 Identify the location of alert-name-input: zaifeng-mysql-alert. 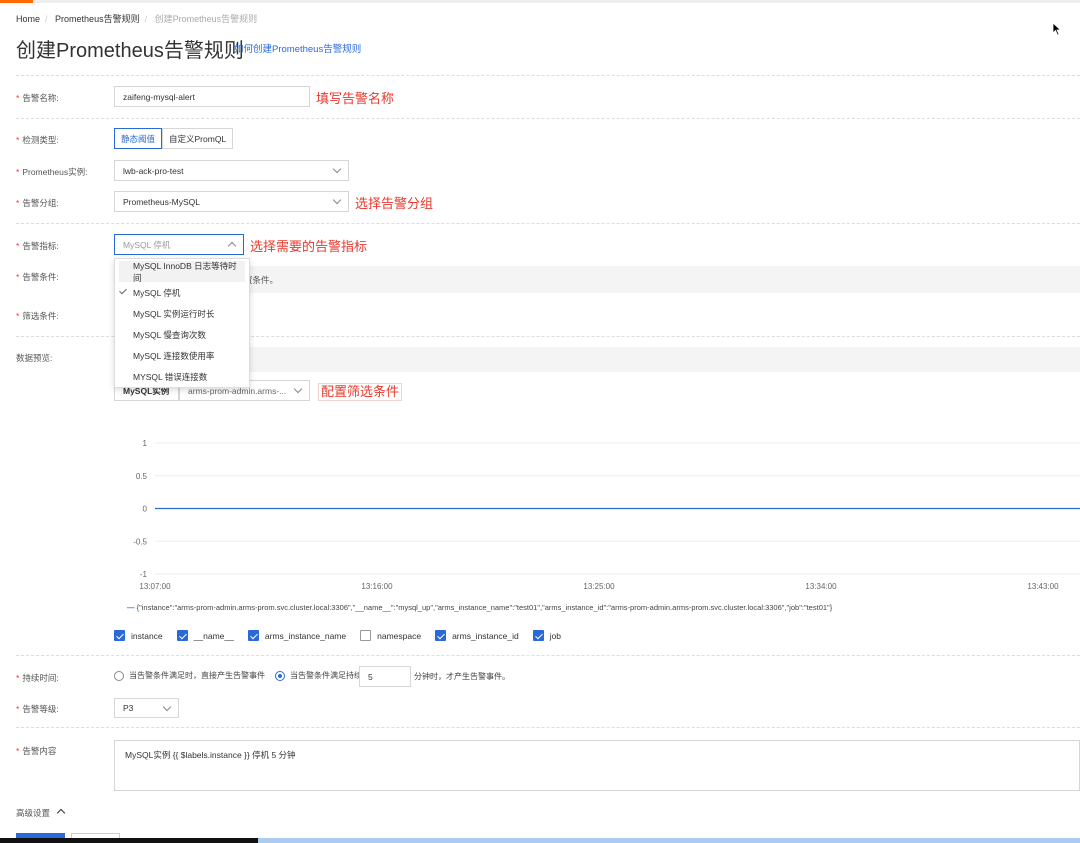
(212, 96).